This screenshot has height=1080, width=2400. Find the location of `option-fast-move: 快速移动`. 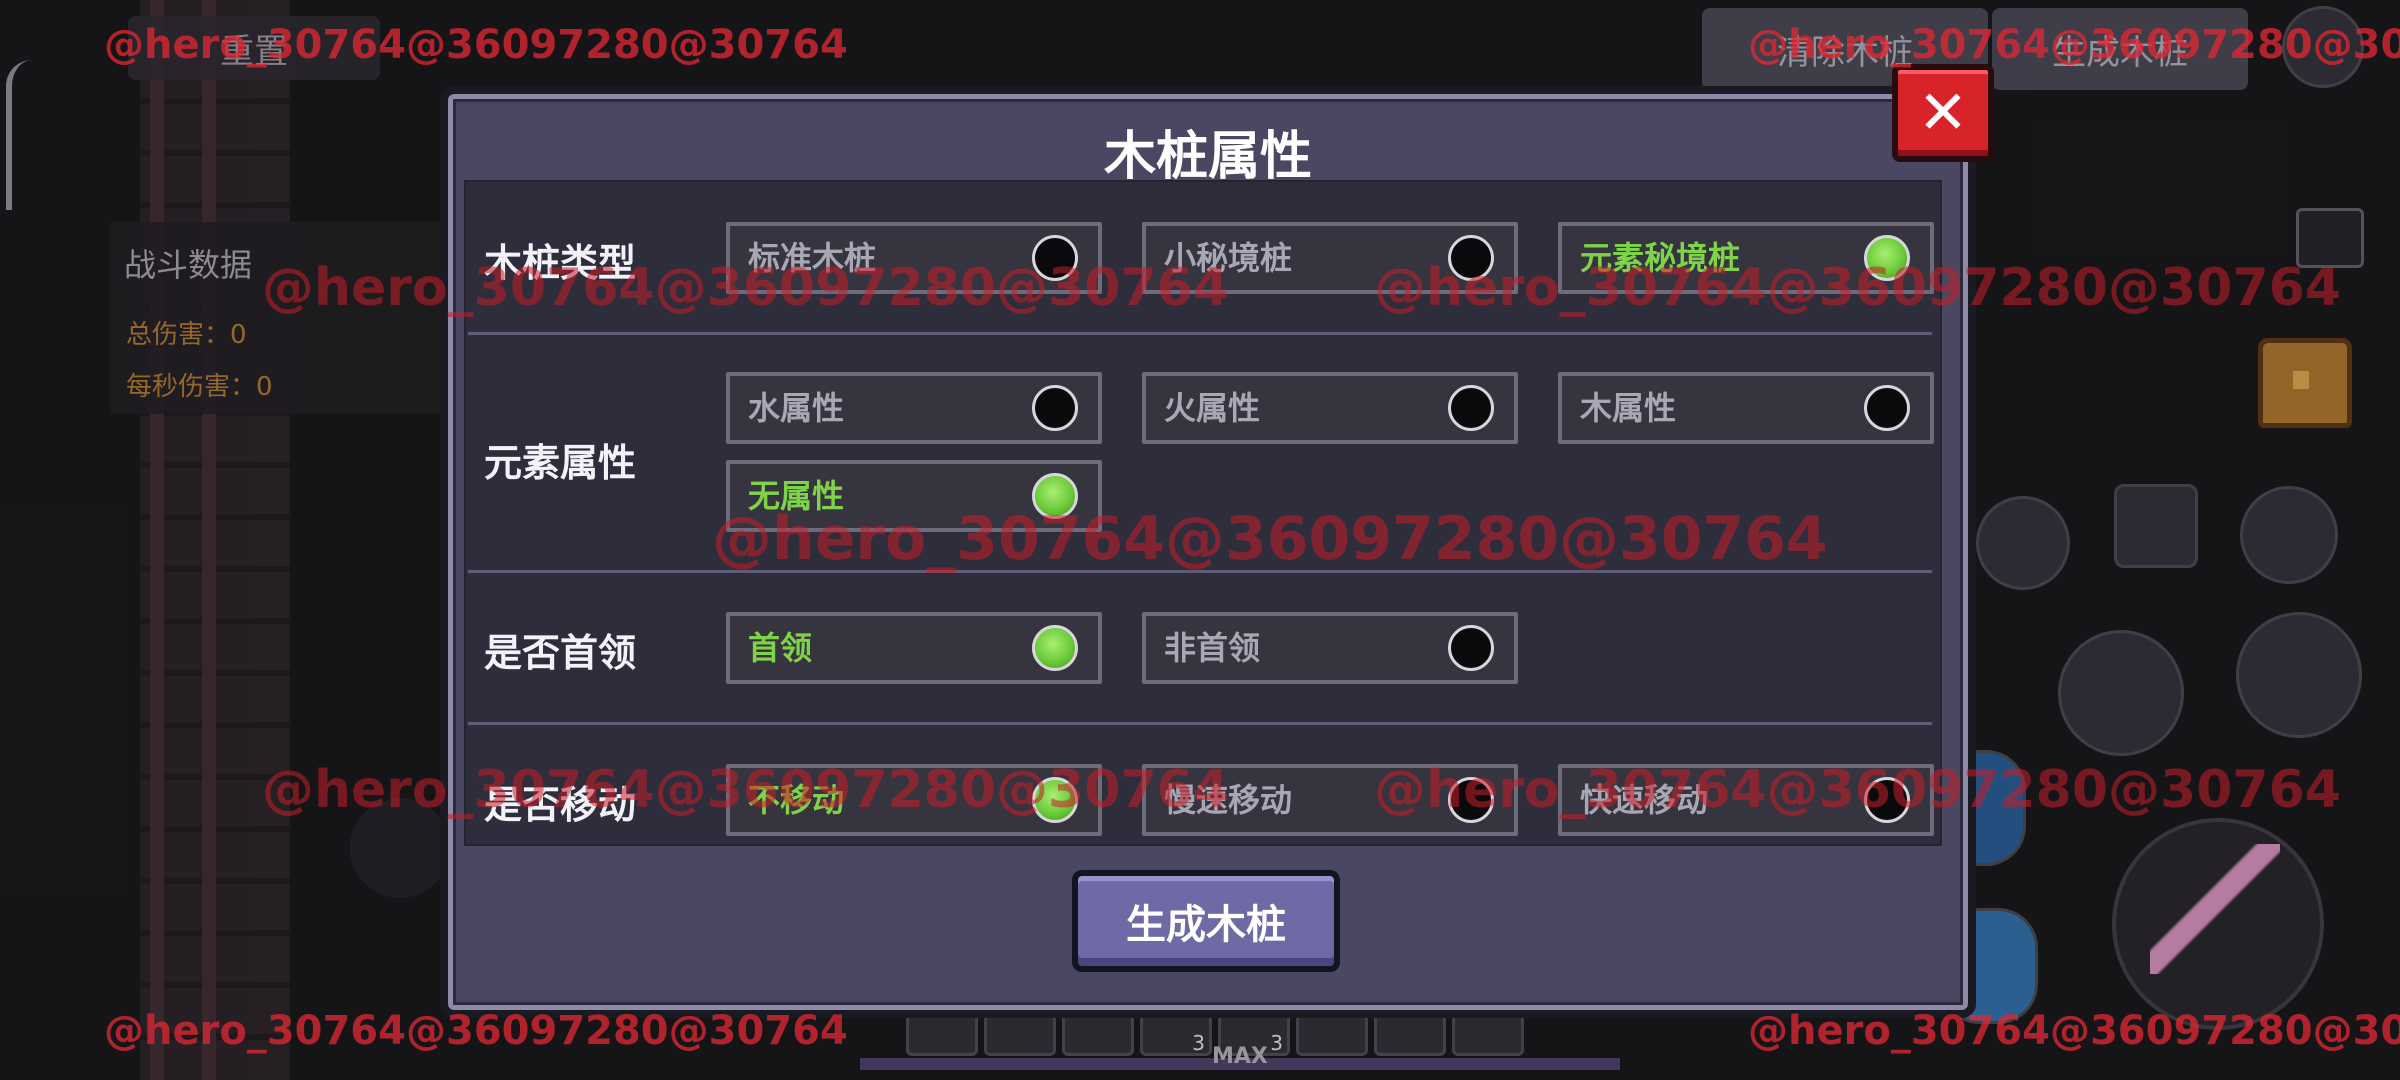

option-fast-move: 快速移动 is located at coordinates (1746, 800).